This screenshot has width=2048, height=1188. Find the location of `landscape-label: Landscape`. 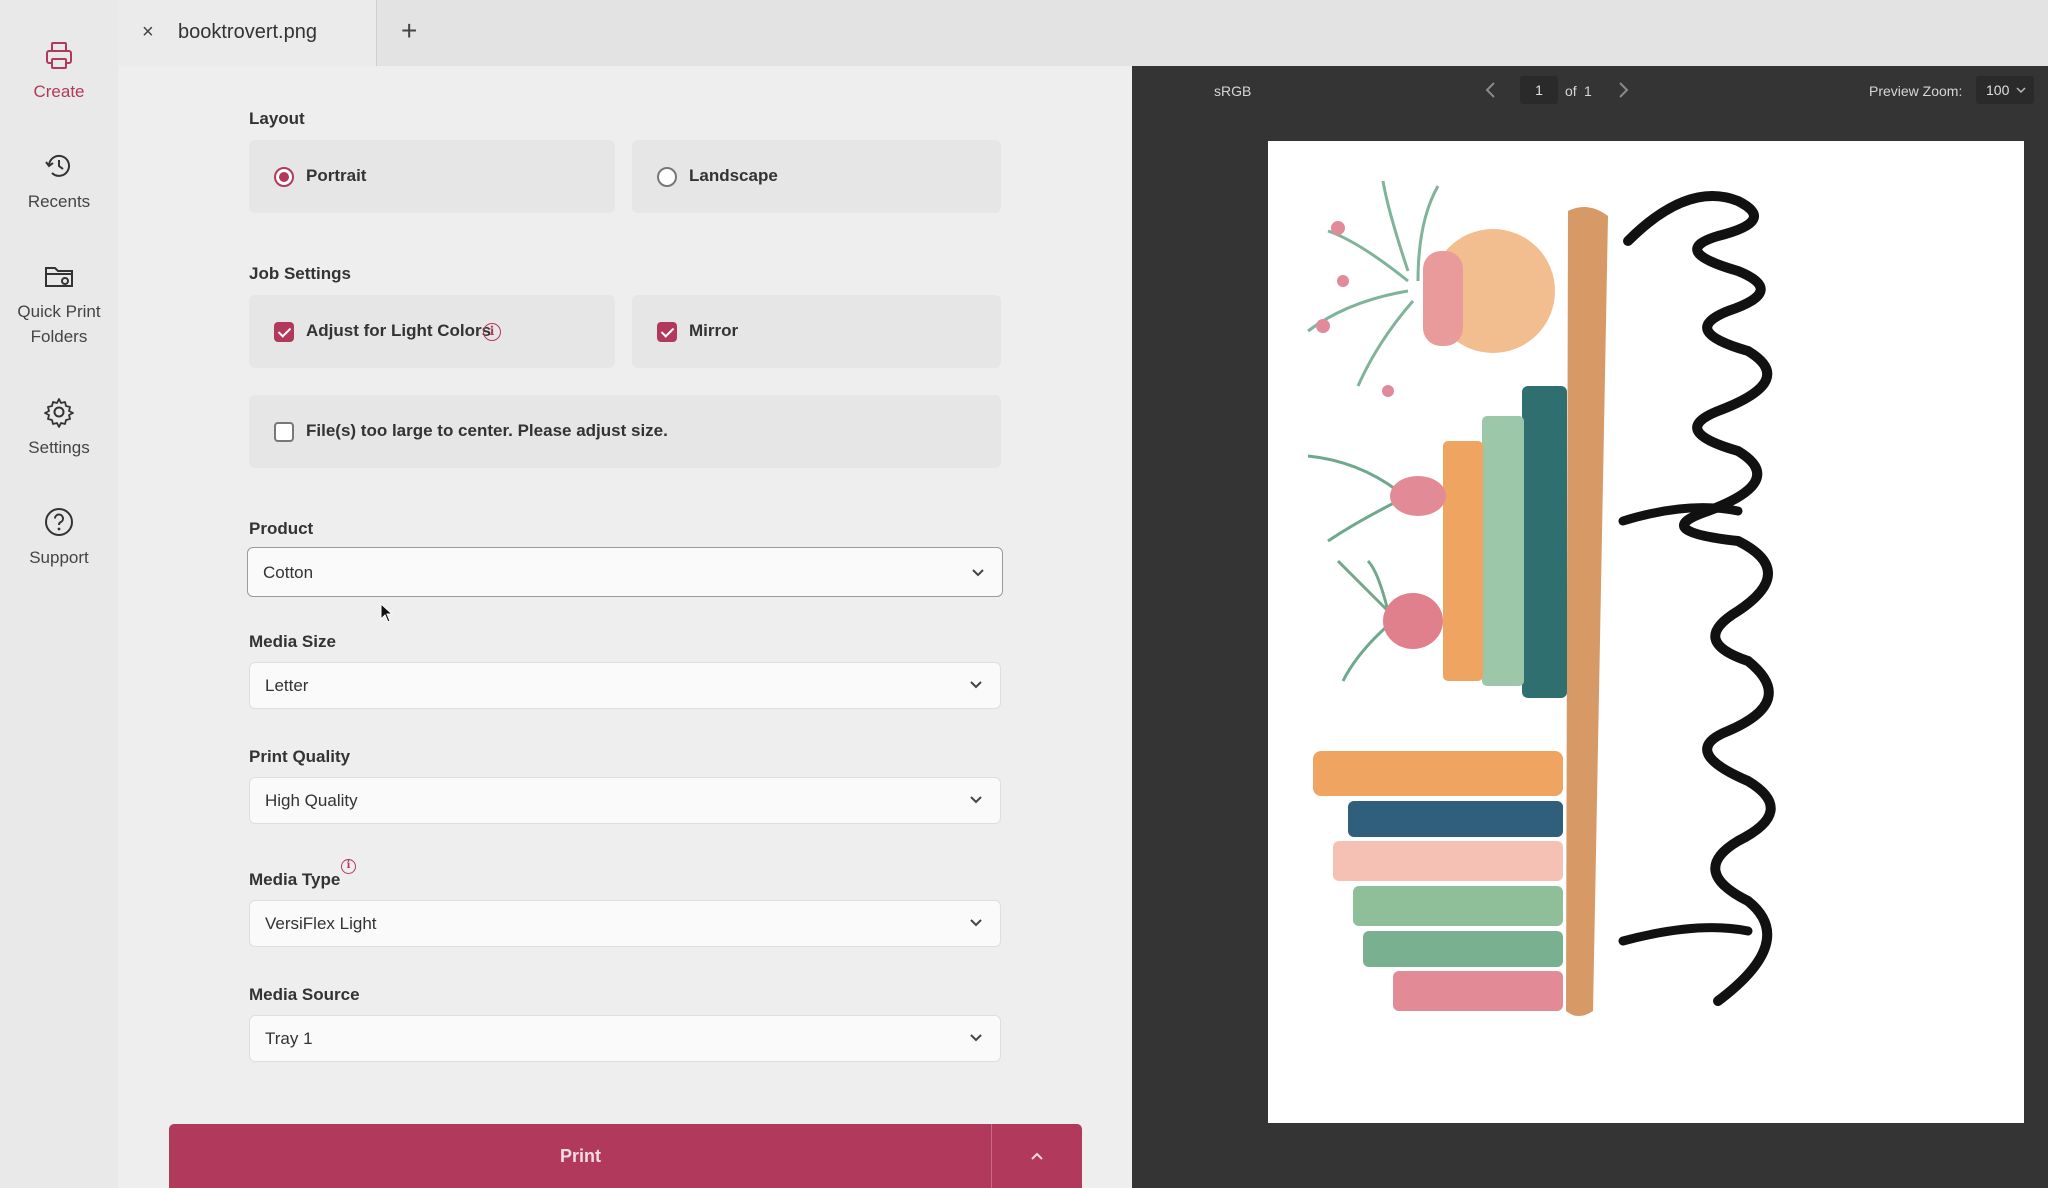

landscape-label: Landscape is located at coordinates (733, 175).